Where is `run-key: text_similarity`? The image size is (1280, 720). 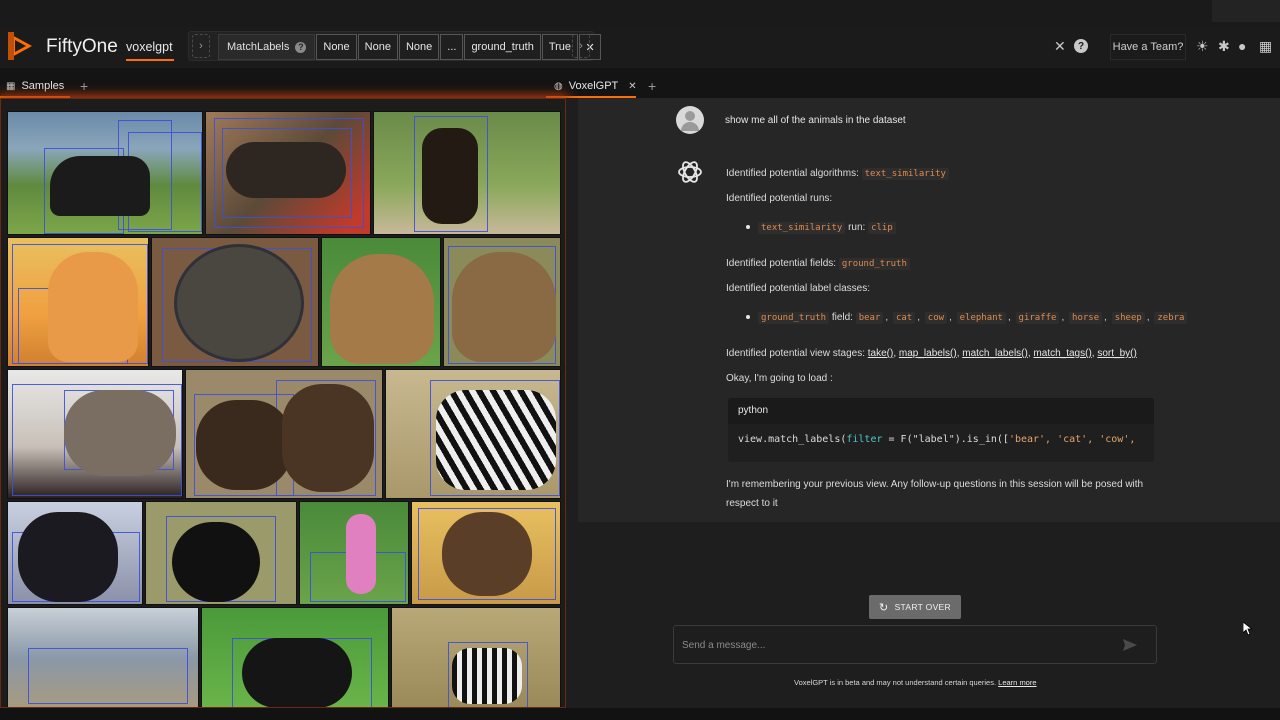
run-key: text_similarity is located at coordinates (802, 228).